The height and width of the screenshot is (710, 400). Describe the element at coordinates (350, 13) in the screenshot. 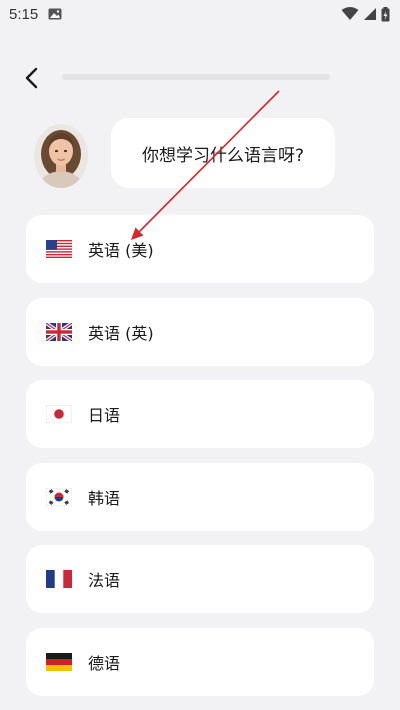

I see `wifi-icon` at that location.